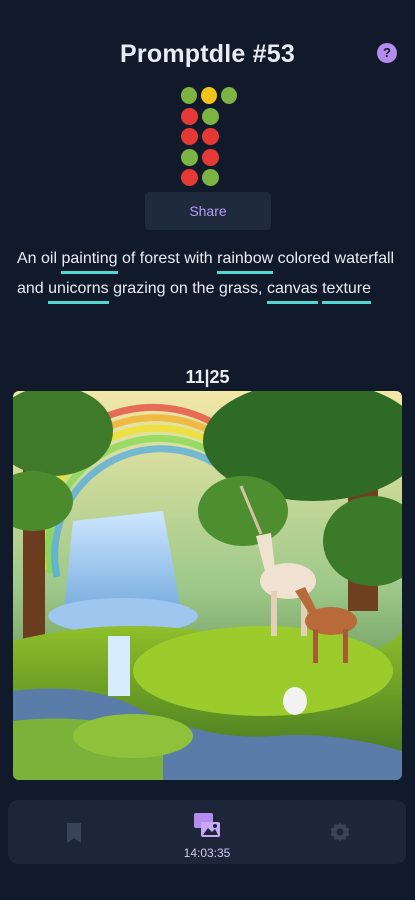  I want to click on prompt-keyword: unicorns, so click(78, 291).